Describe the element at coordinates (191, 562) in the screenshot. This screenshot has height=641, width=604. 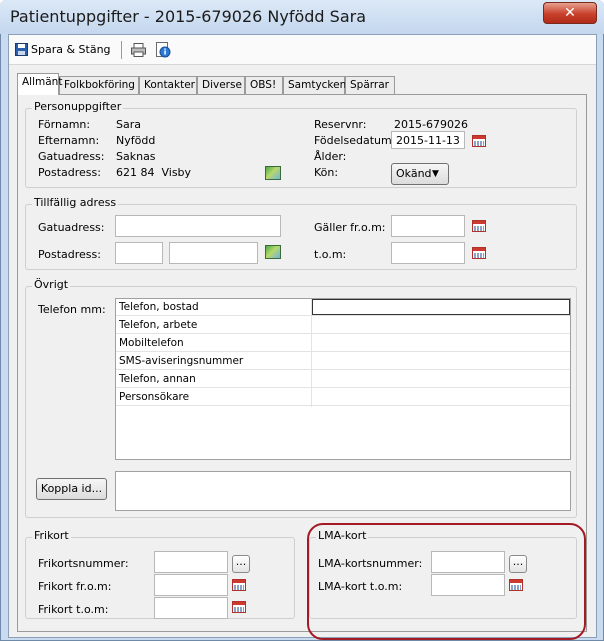
I see `frikortsnummer-field` at that location.